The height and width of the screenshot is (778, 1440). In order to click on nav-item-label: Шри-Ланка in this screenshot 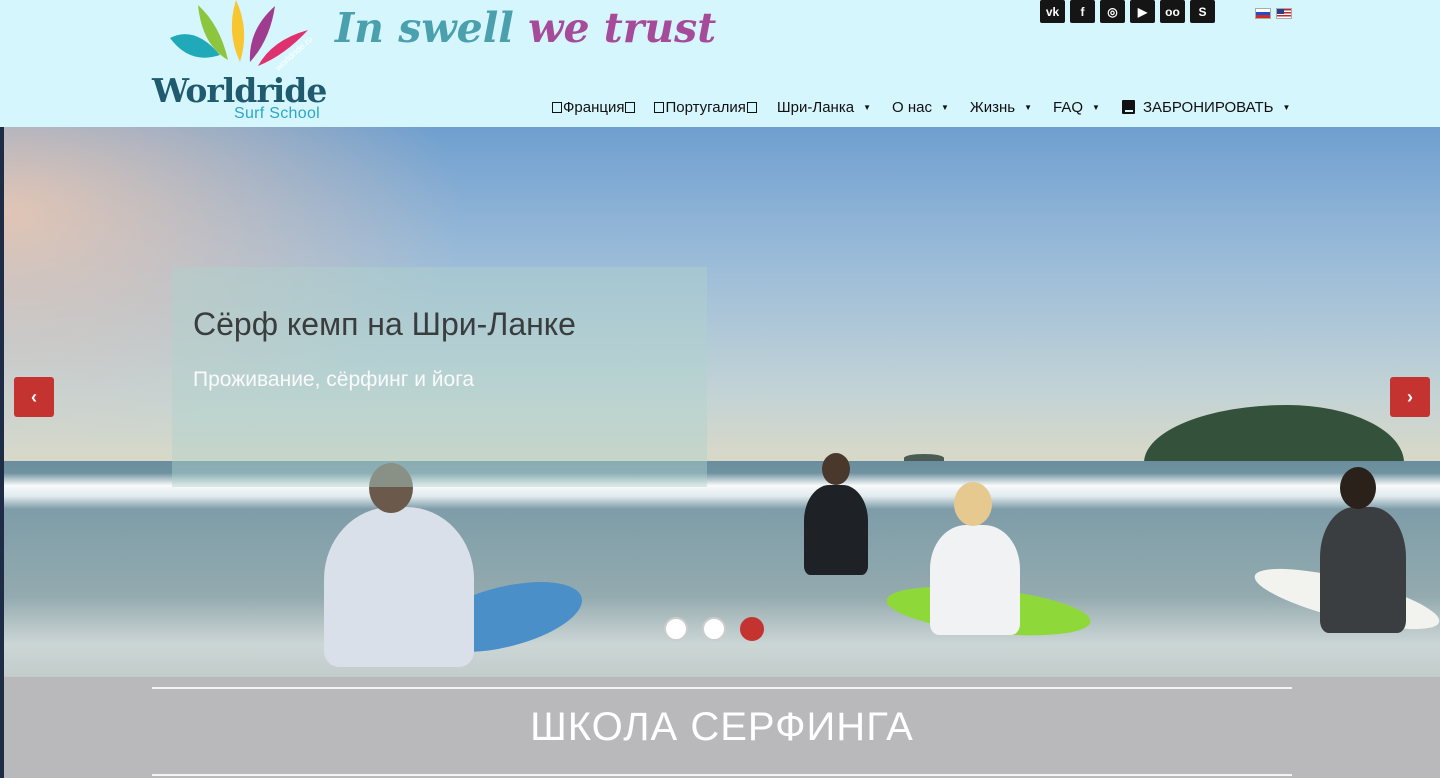, I will do `click(815, 107)`.